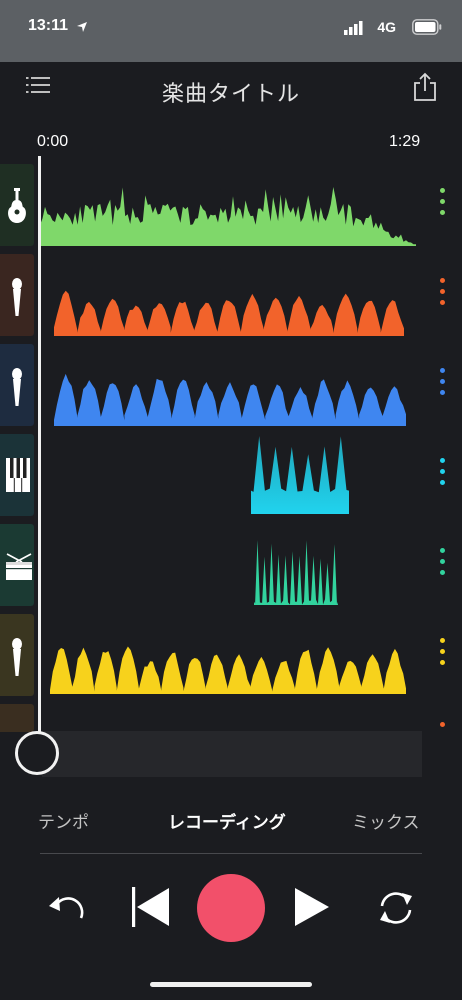  I want to click on track-thumb-guitar, so click(17, 205).